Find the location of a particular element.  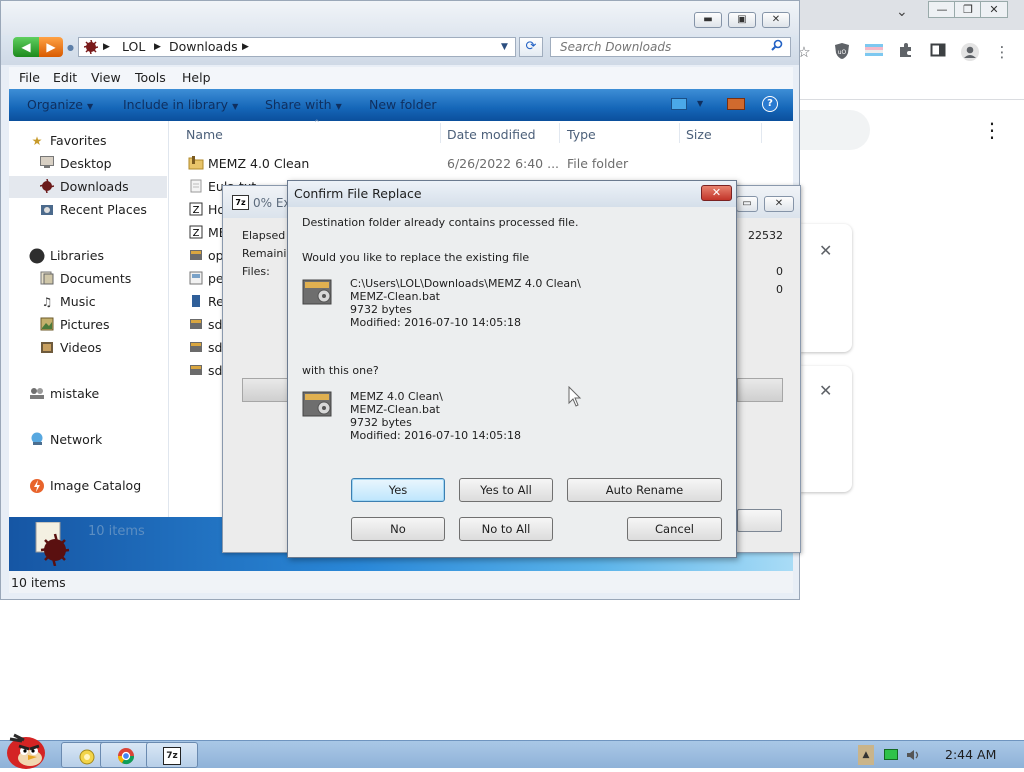

videos-icon is located at coordinates (47, 348).